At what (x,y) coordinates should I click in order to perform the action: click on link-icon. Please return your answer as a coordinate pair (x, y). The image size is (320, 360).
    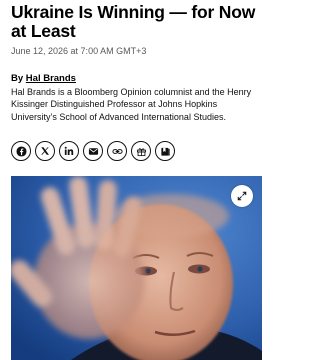
    Looking at the image, I should click on (117, 151).